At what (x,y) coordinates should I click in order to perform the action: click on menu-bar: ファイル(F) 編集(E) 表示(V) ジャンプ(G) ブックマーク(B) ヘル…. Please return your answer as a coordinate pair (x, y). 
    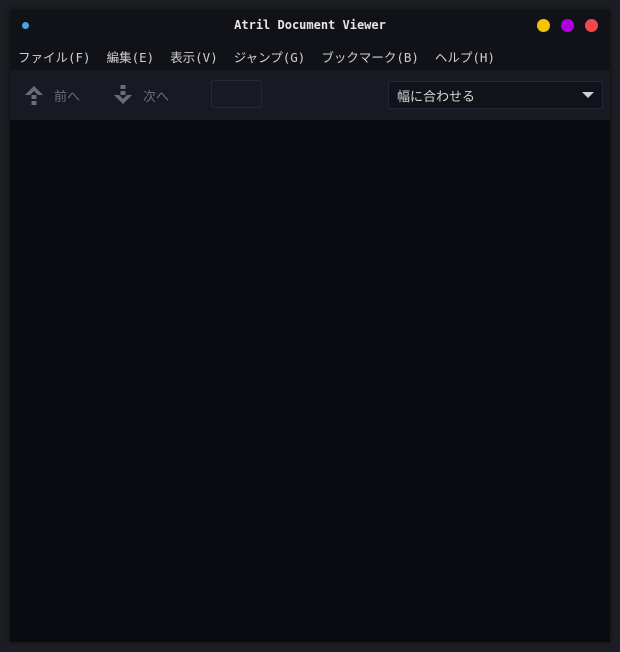
    Looking at the image, I should click on (310, 56).